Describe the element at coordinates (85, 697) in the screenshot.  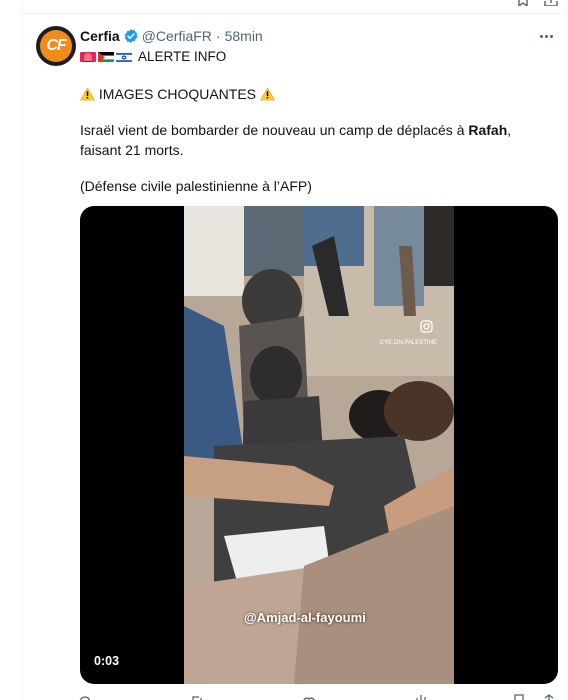
I see `reply-icon` at that location.